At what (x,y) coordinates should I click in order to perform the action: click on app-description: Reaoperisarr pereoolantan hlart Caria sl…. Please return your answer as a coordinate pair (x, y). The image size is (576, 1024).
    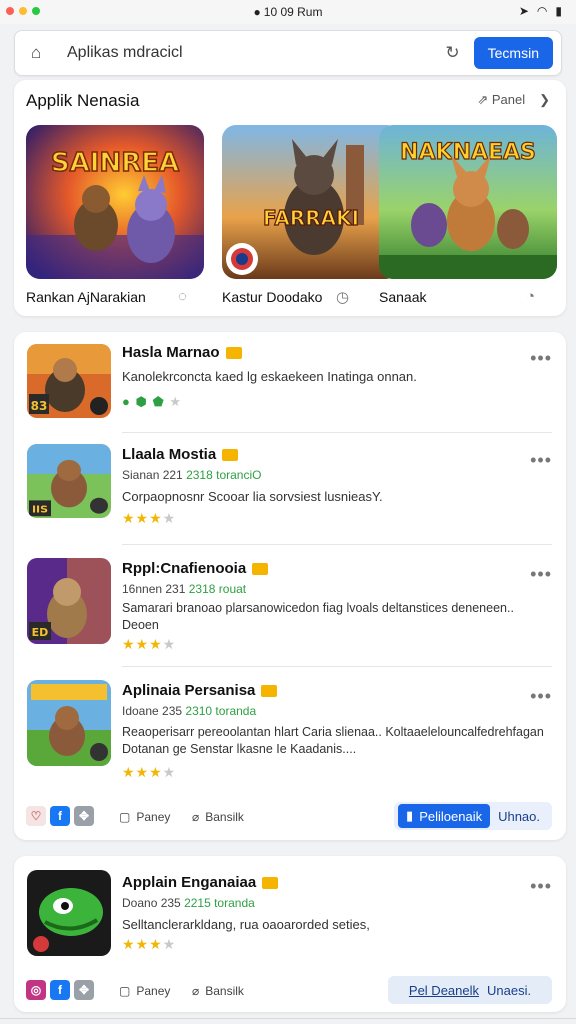
    Looking at the image, I should click on (333, 740).